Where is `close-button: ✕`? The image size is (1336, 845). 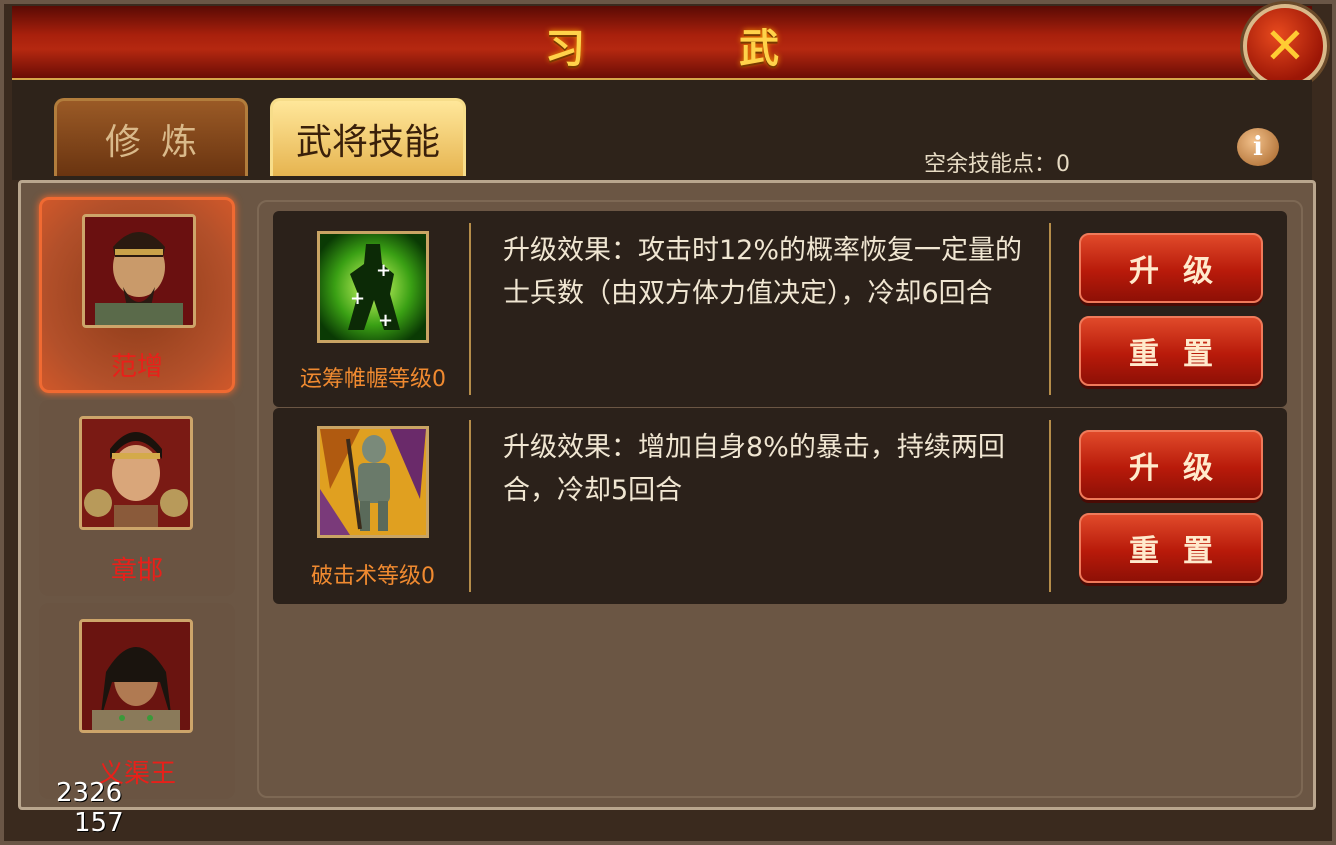 close-button: ✕ is located at coordinates (1285, 46).